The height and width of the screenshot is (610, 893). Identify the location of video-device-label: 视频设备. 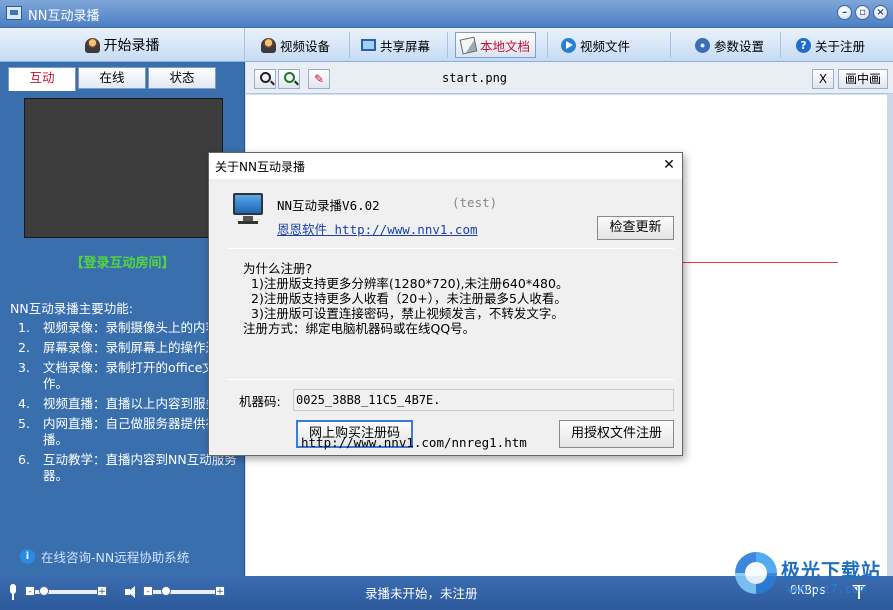
(305, 46).